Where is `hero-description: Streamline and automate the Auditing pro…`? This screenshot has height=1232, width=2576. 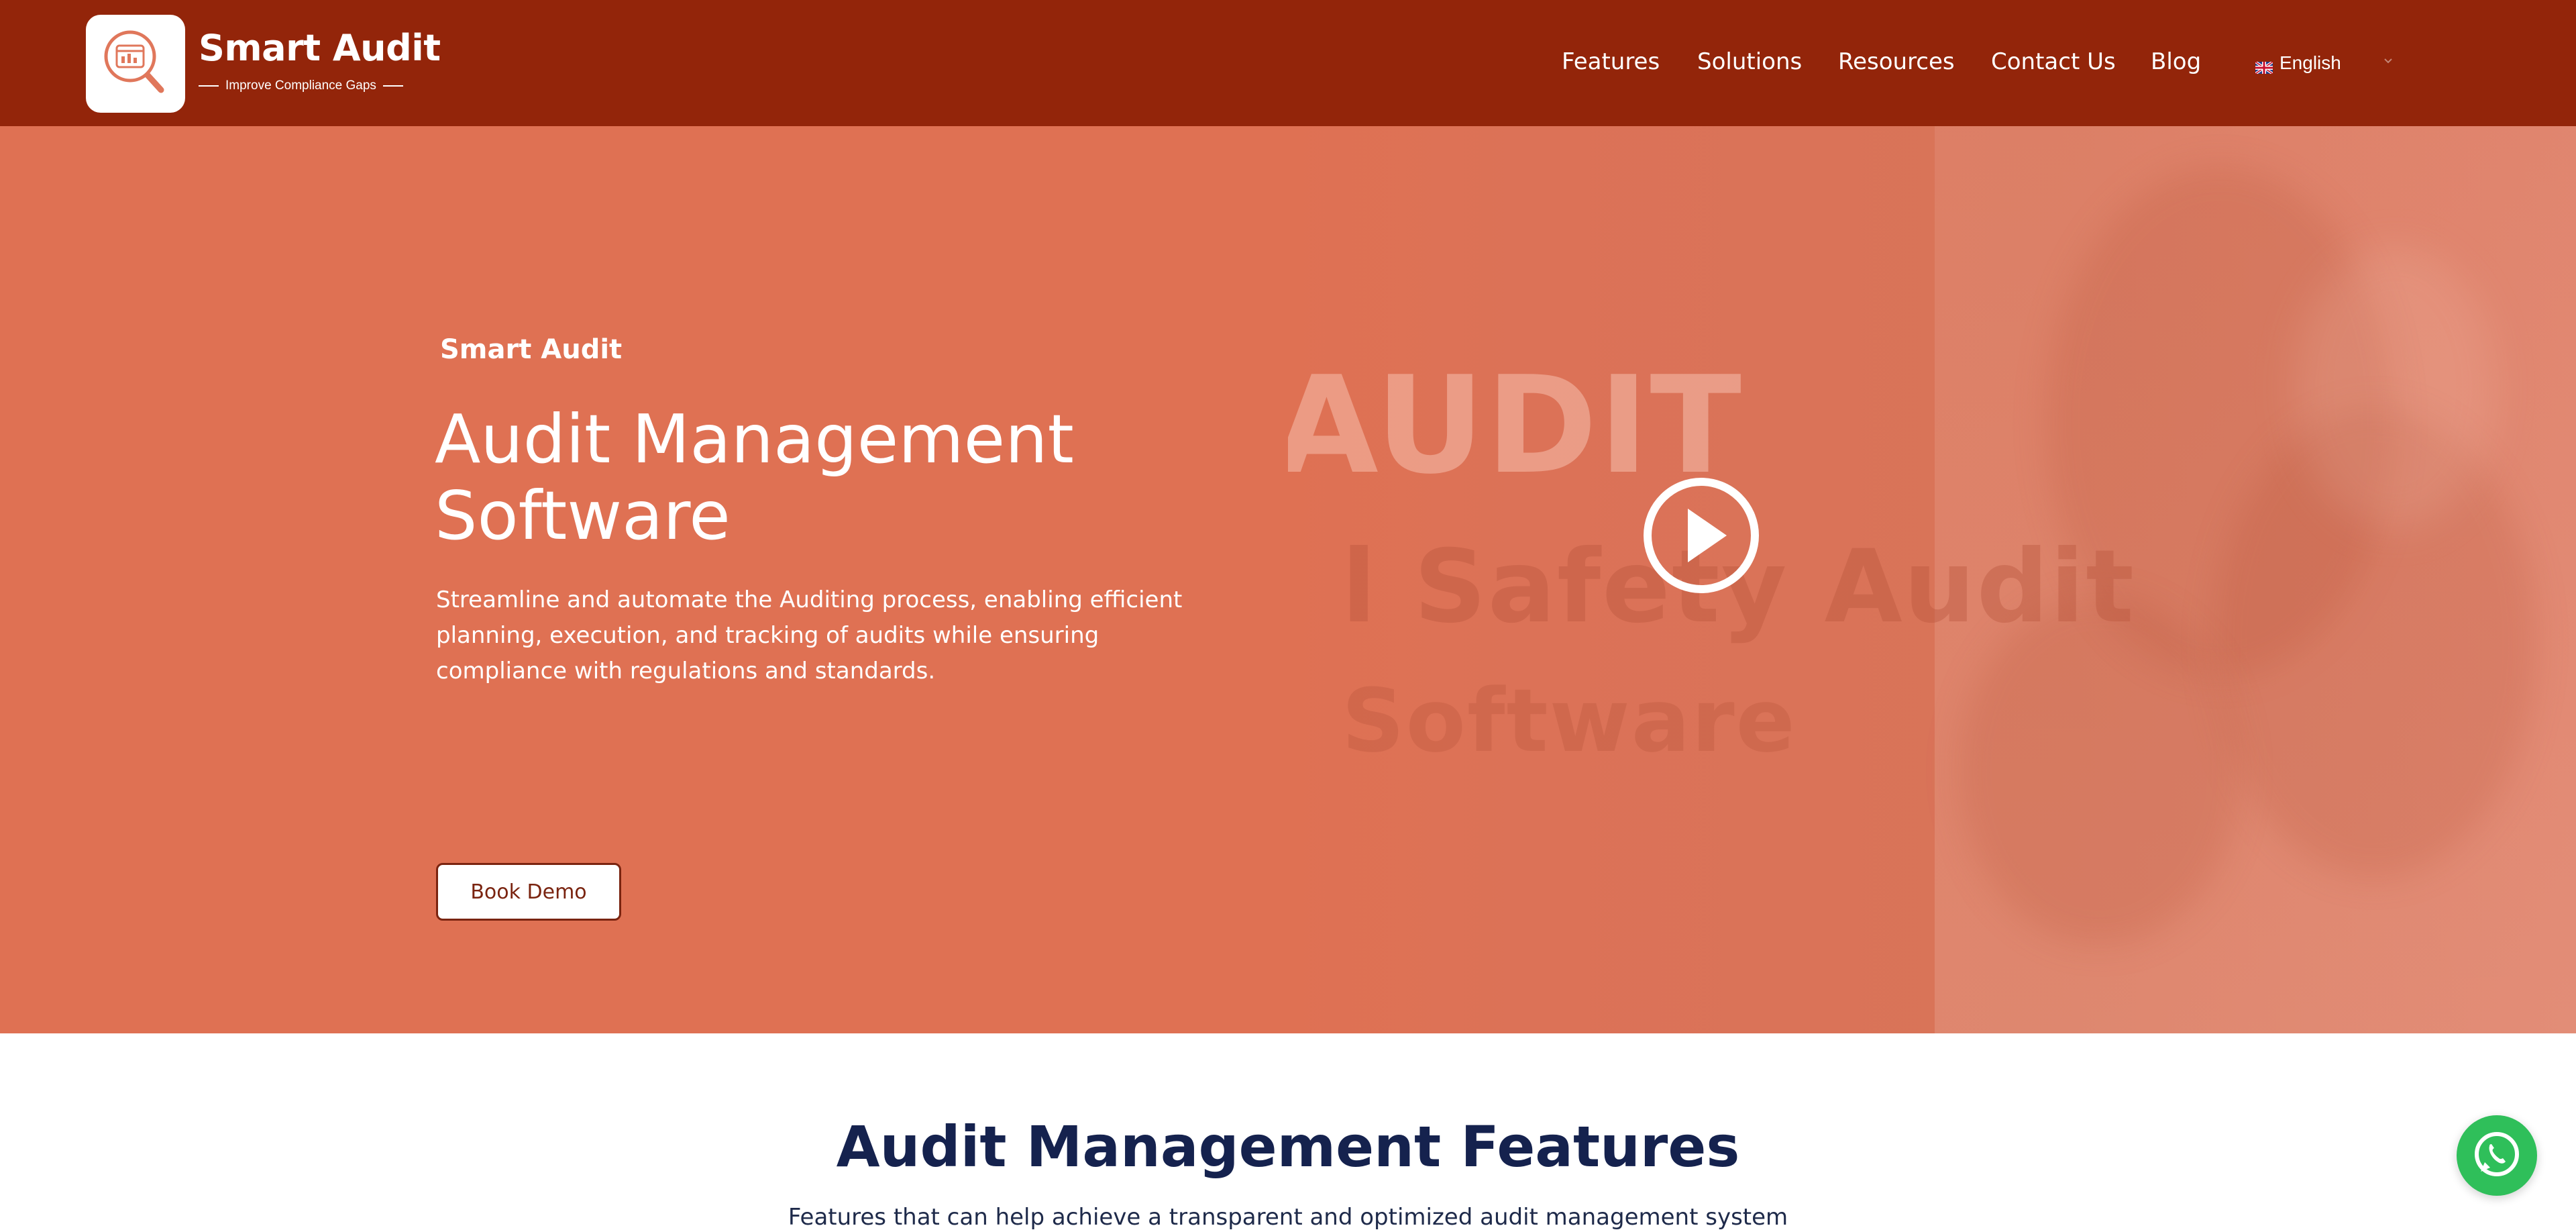 hero-description: Streamline and automate the Auditing pro… is located at coordinates (809, 635).